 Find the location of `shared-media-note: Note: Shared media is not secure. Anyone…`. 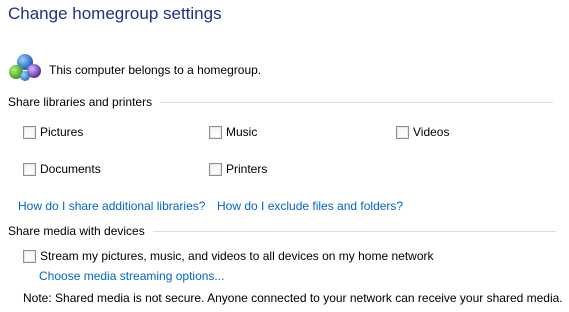

shared-media-note: Note: Shared media is not secure. Anyone… is located at coordinates (293, 298).